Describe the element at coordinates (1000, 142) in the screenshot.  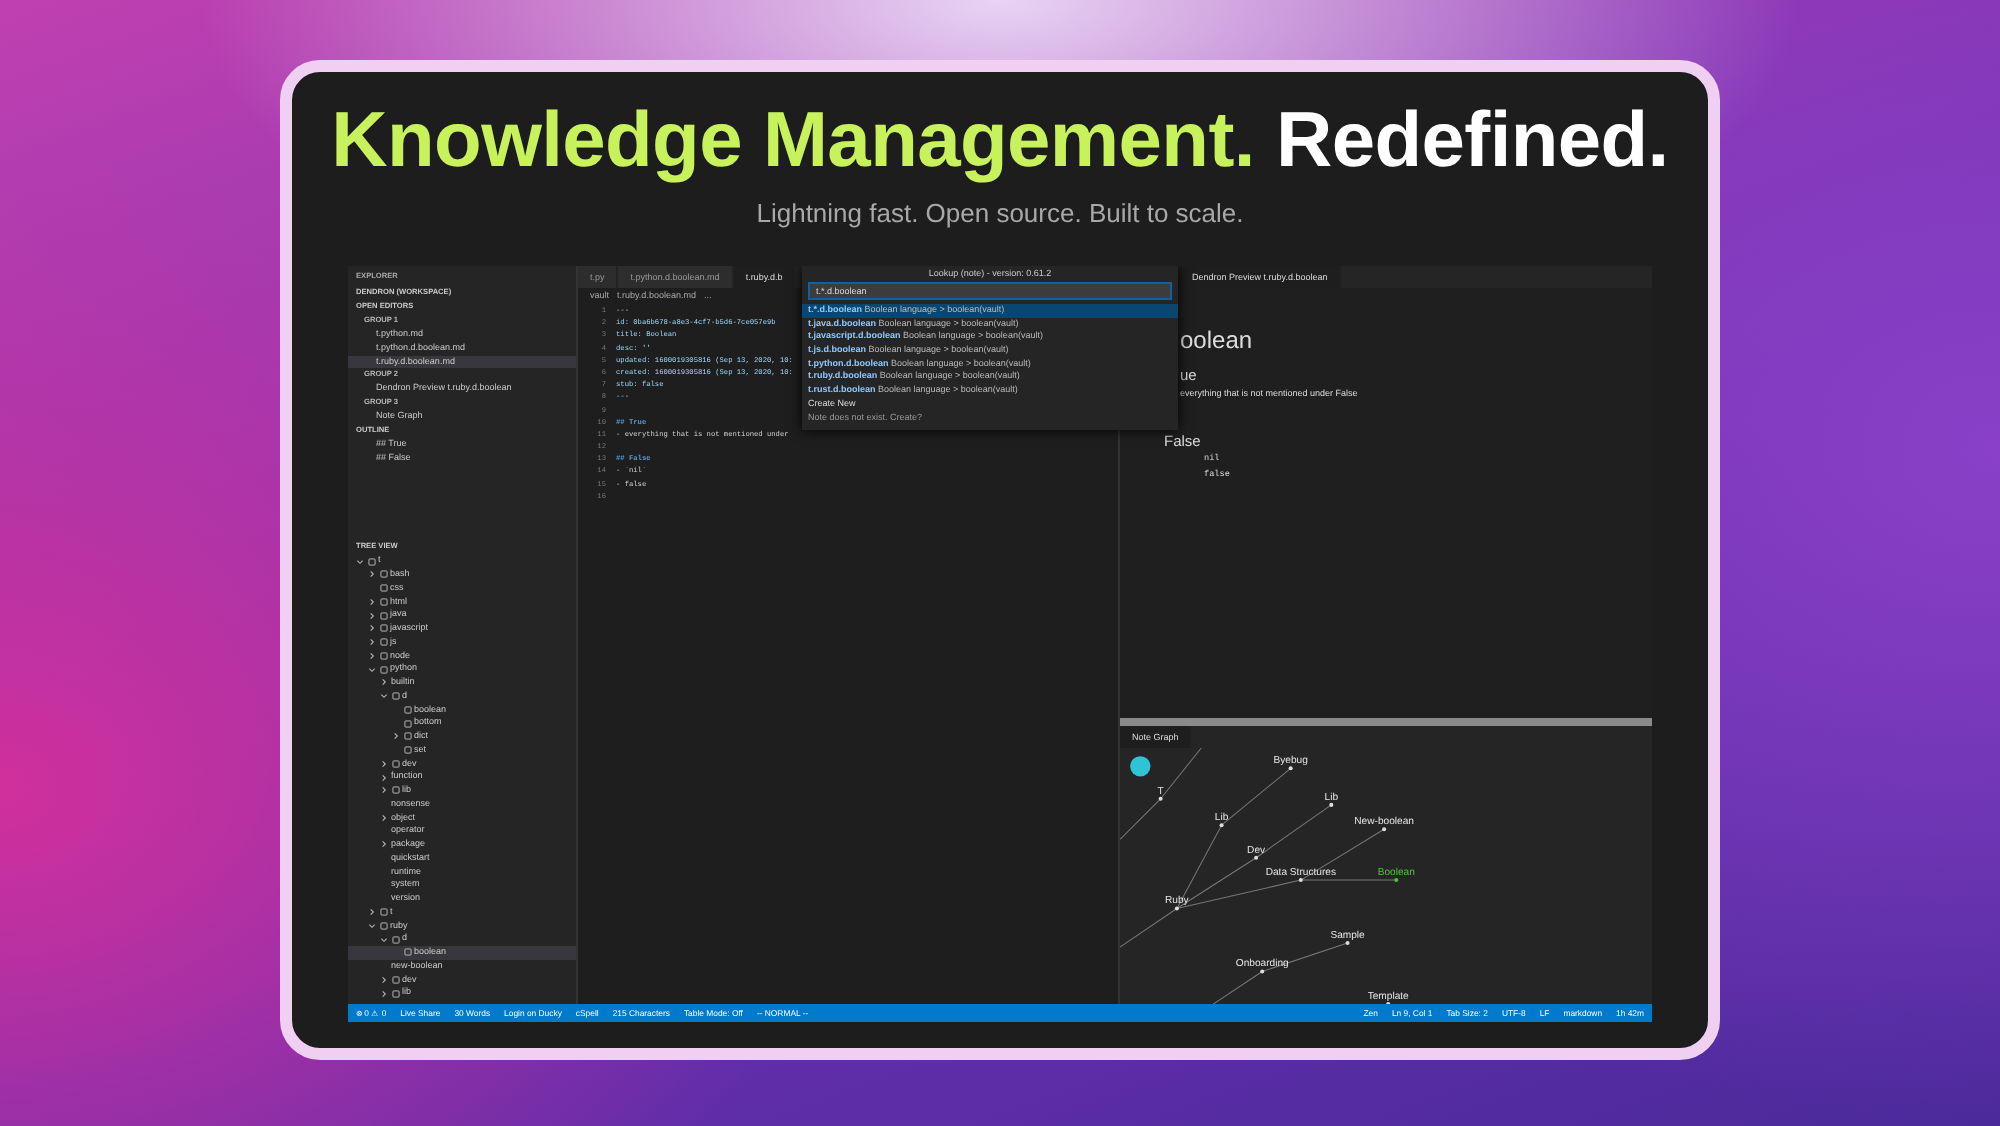
I see `headline: Knowledge Management. Redefined.` at that location.